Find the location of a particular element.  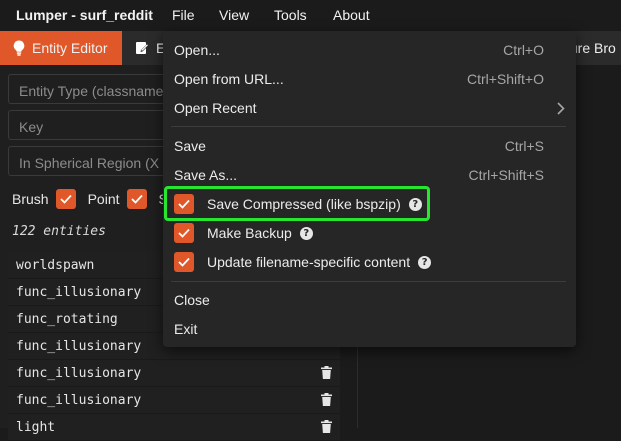

menu-item-save-compressed: Save Compressed (like bspzip) ? is located at coordinates (298, 204).